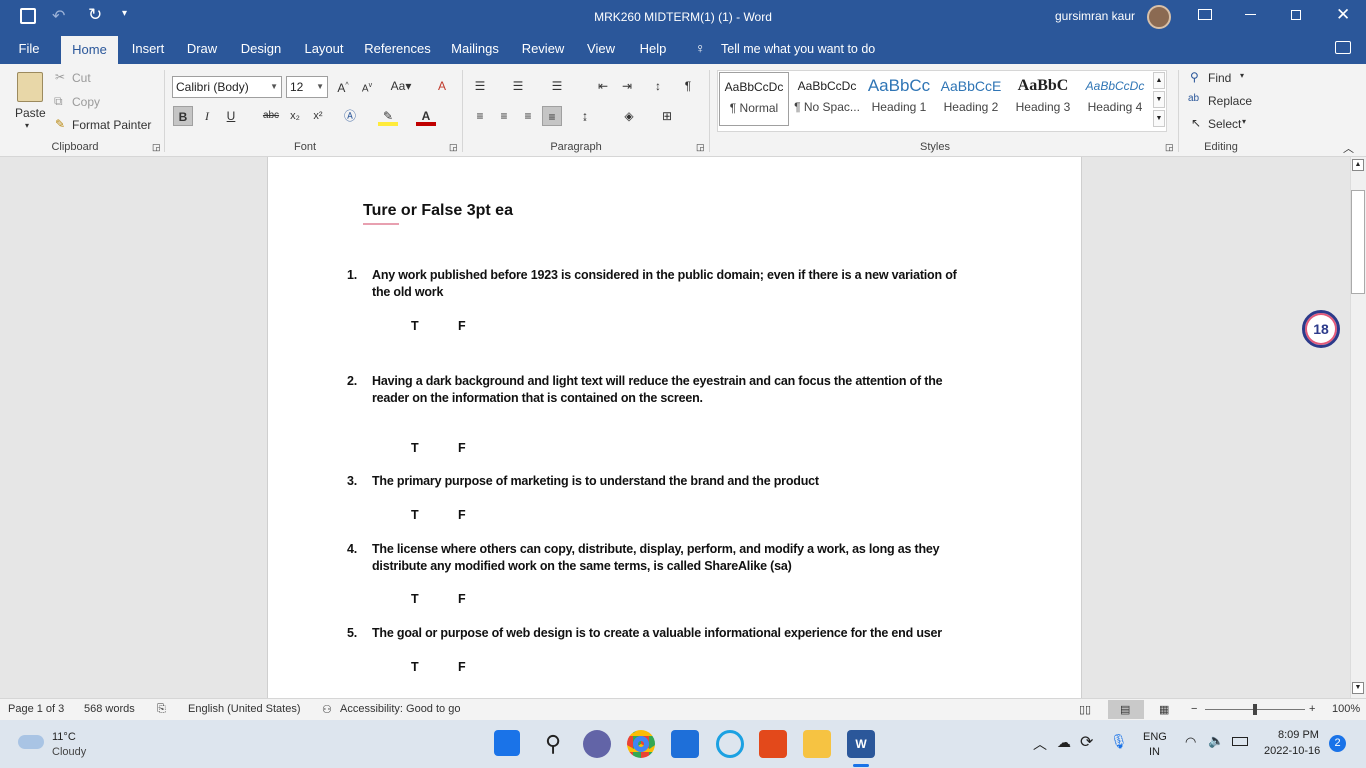  What do you see at coordinates (244, 709) in the screenshot?
I see `language: English (United States)` at bounding box center [244, 709].